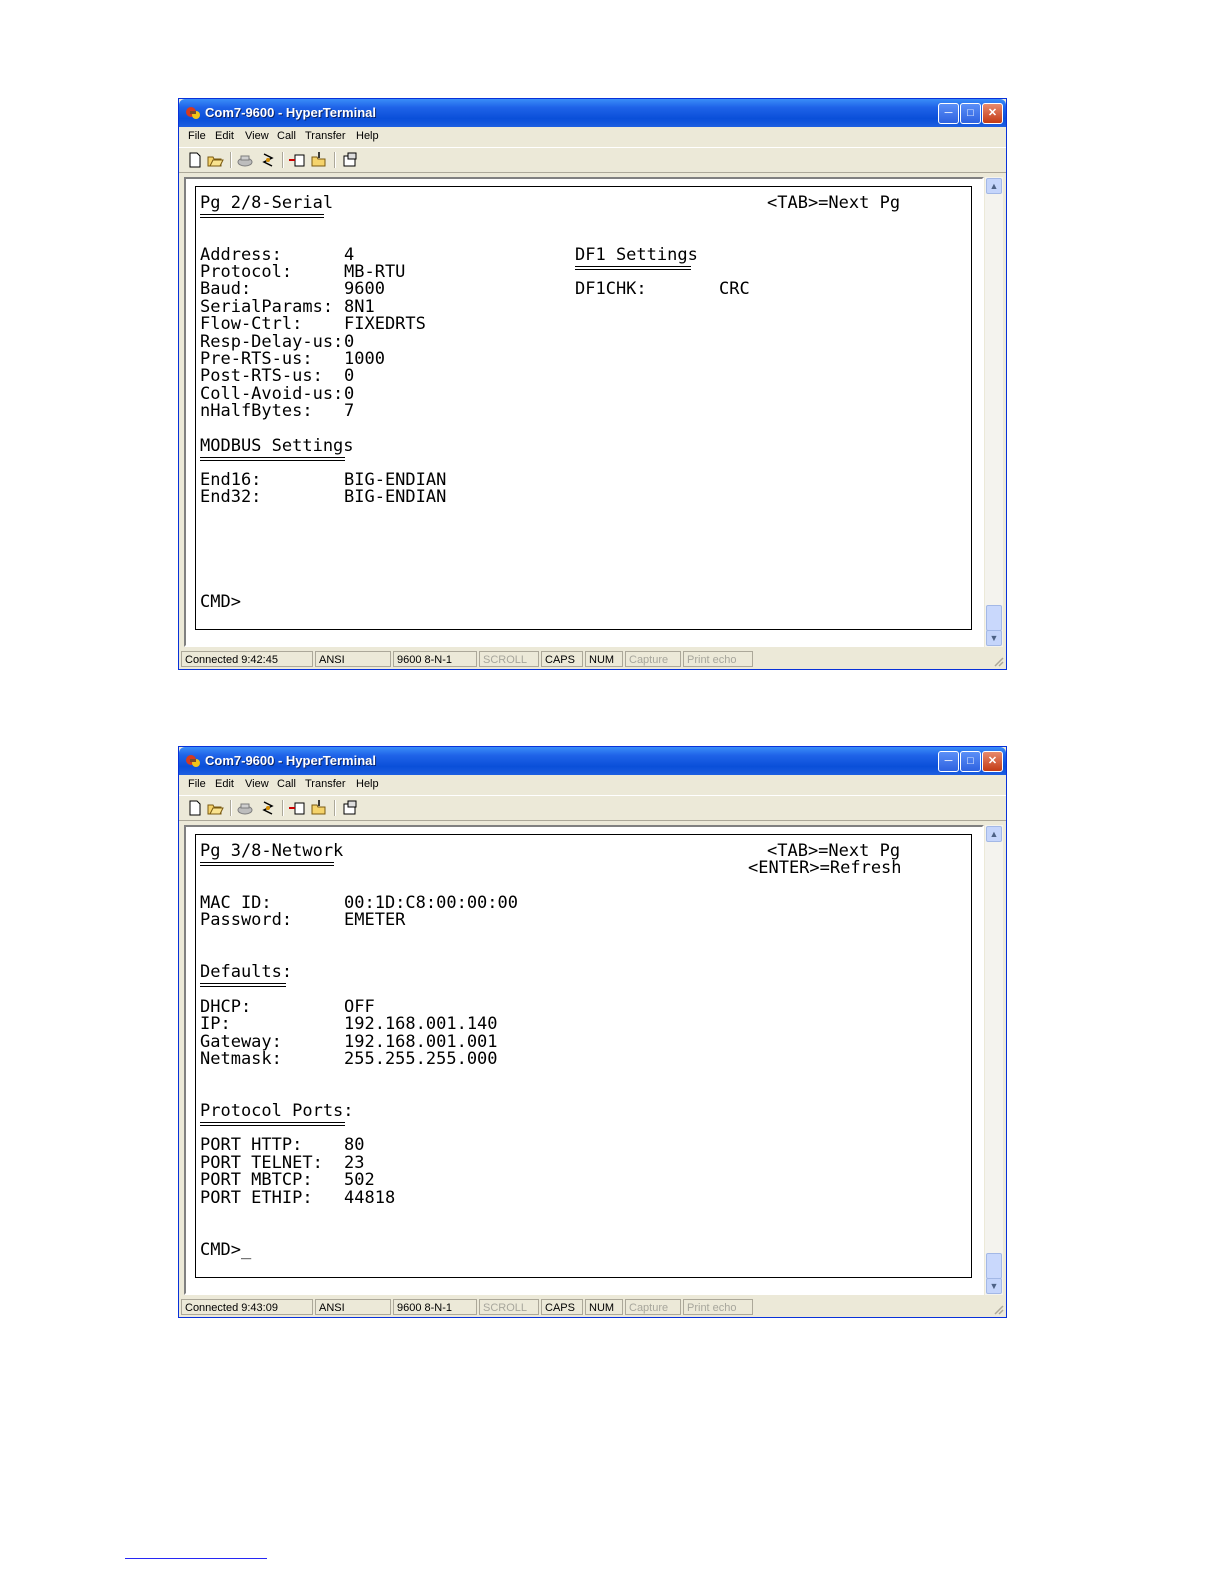  What do you see at coordinates (375, 920) in the screenshot?
I see `setting-value: EMETER` at bounding box center [375, 920].